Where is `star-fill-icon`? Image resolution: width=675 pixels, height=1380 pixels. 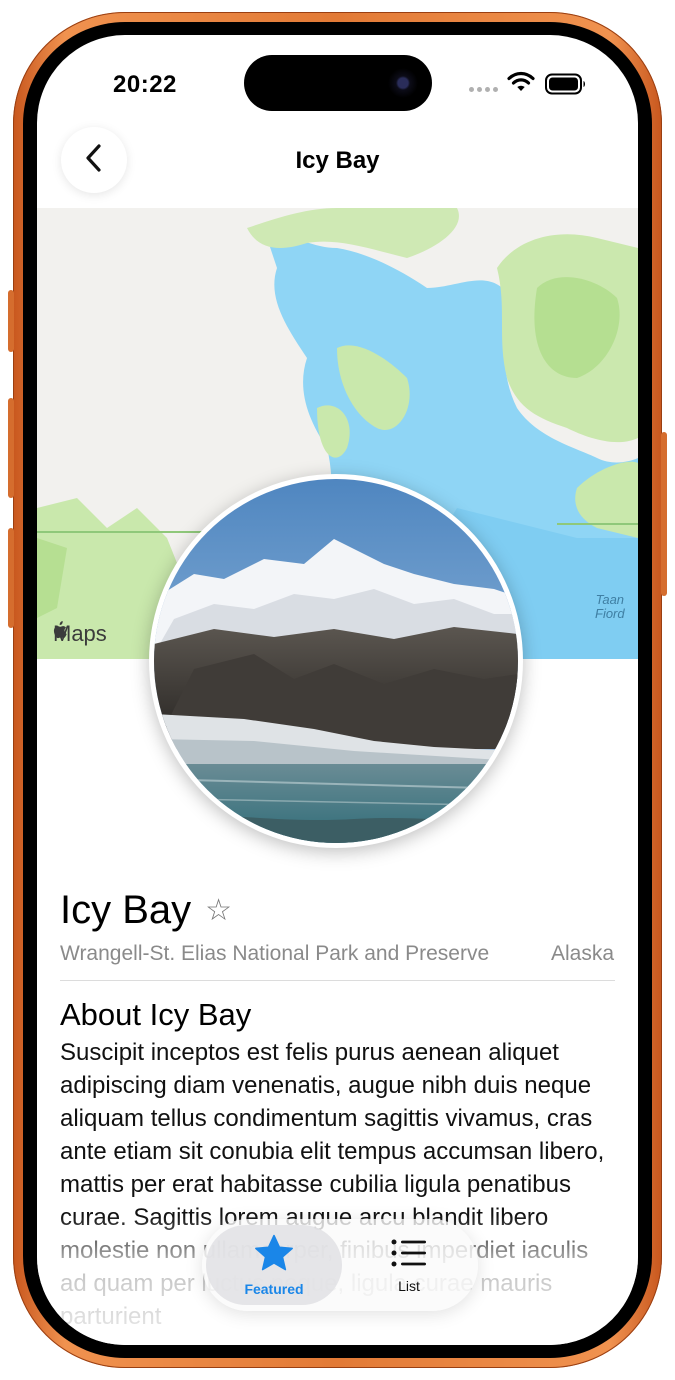
star-fill-icon is located at coordinates (274, 1255).